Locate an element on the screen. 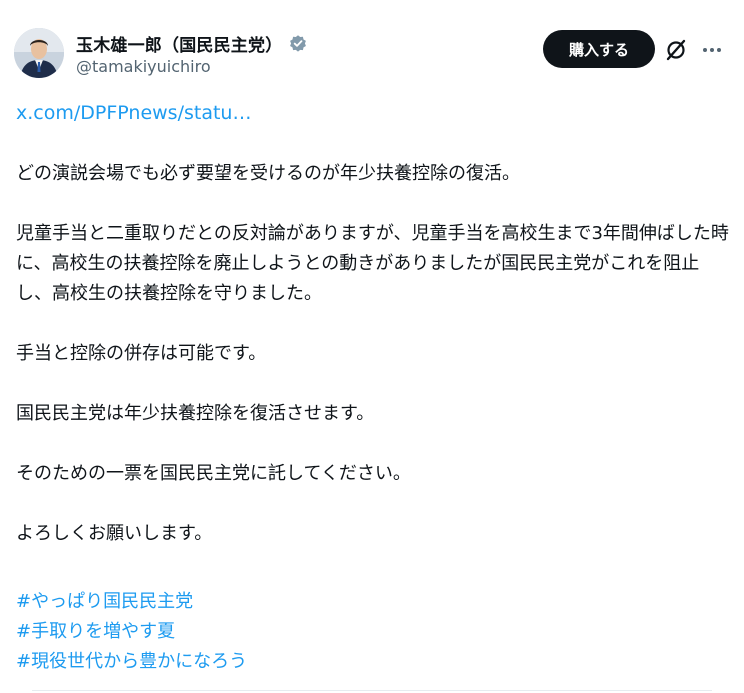  tweet-paragraph: 手当と控除の併存は可能です。 is located at coordinates (141, 353).